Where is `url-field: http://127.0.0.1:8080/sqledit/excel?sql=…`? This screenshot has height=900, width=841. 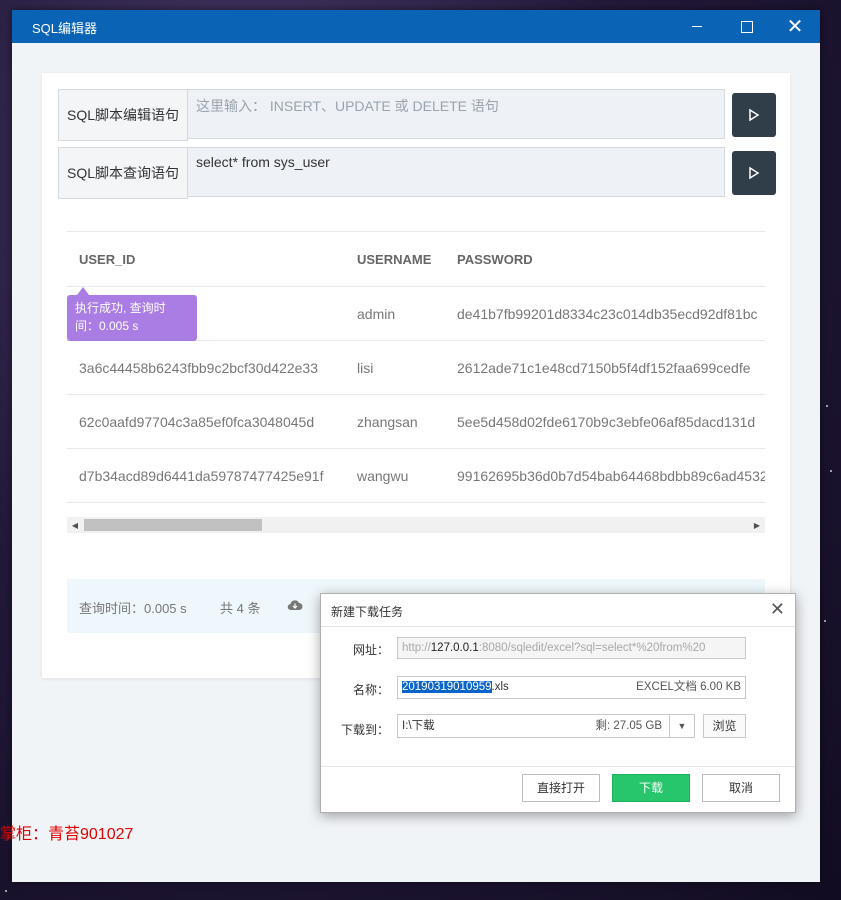
url-field: http://127.0.0.1:8080/sqledit/excel?sql=… is located at coordinates (571, 648).